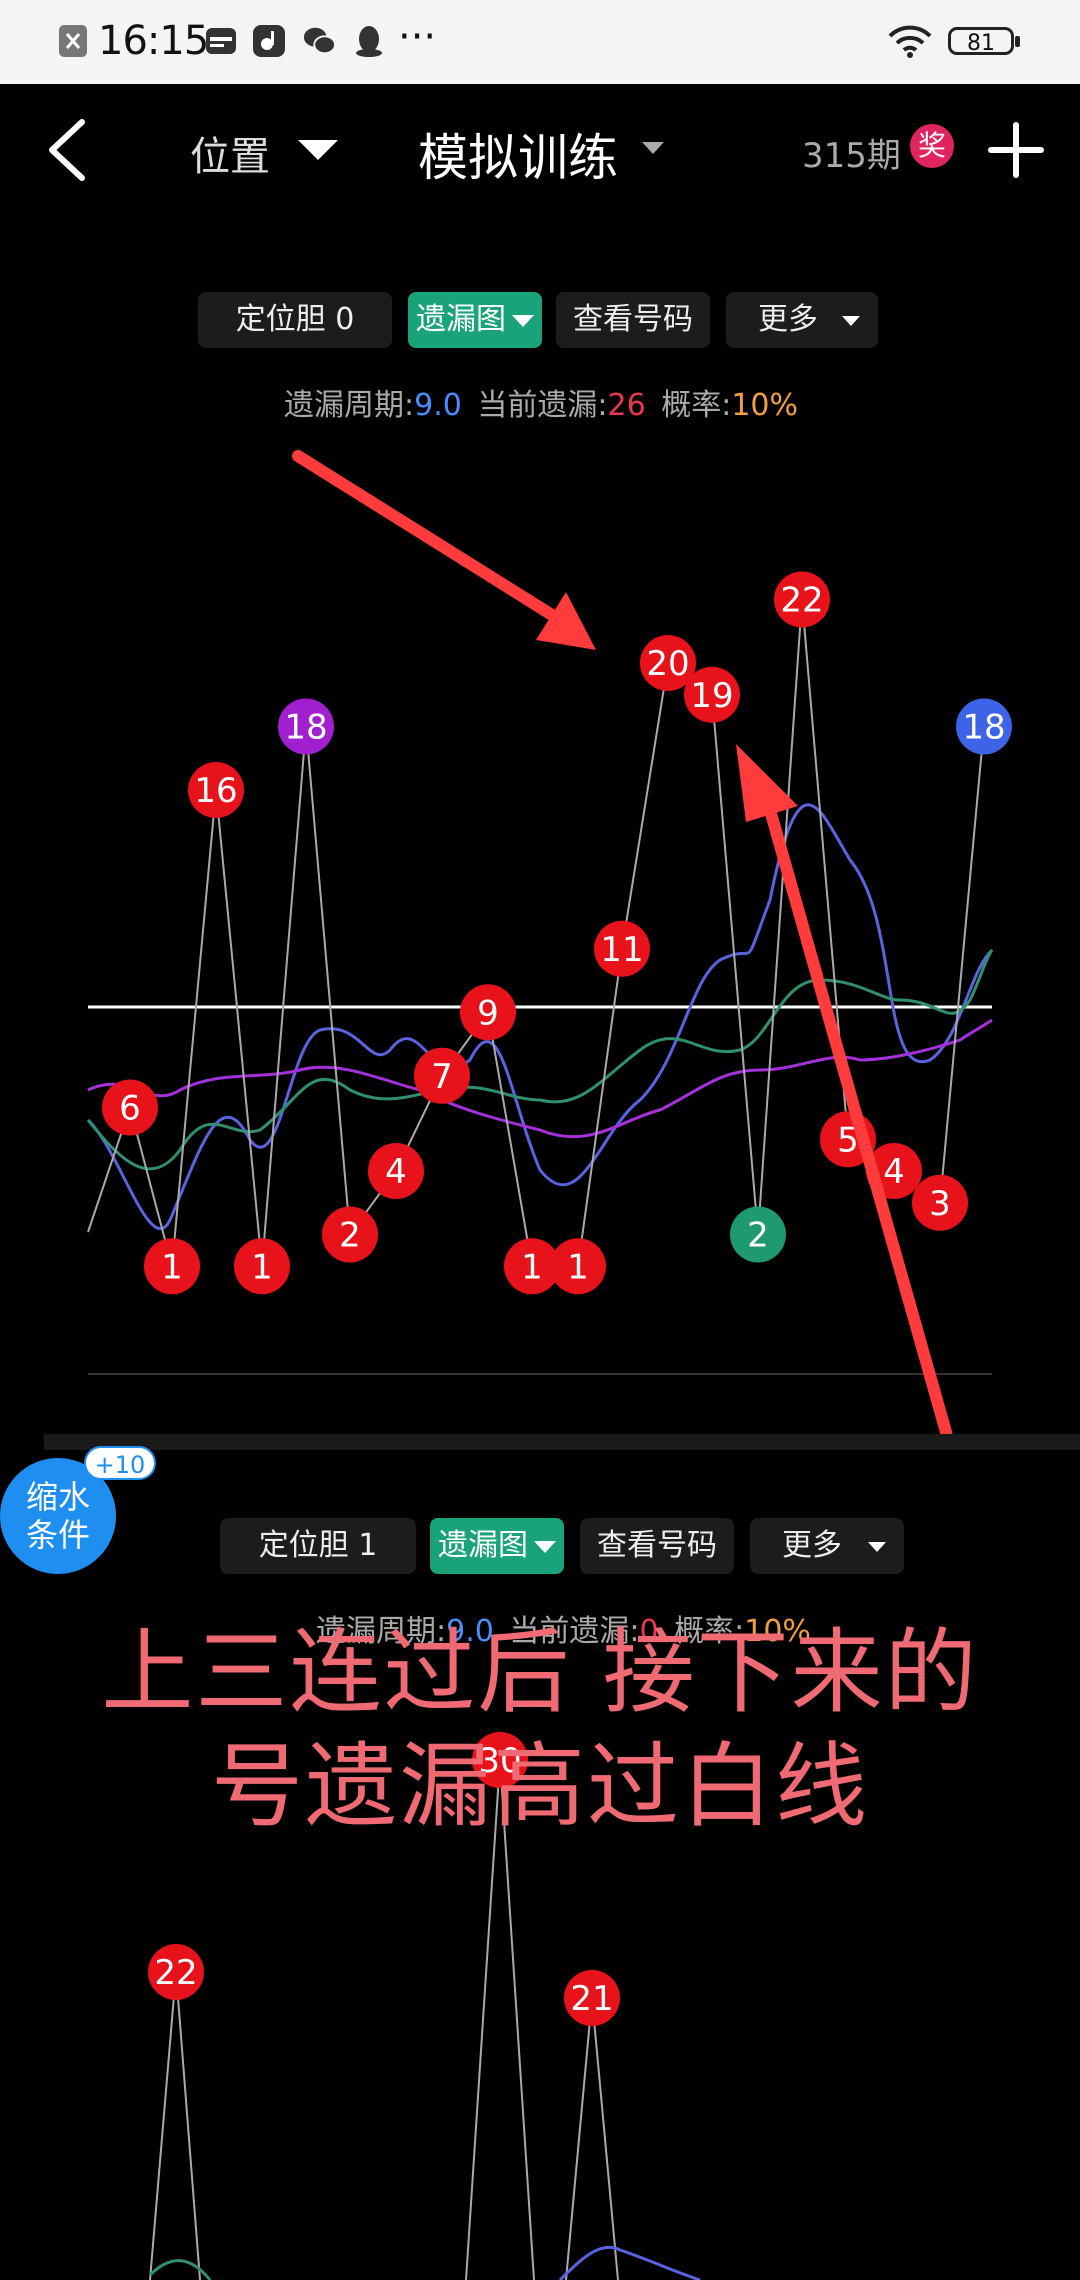 The image size is (1080, 2280). I want to click on chart1-point-label: 3, so click(940, 1204).